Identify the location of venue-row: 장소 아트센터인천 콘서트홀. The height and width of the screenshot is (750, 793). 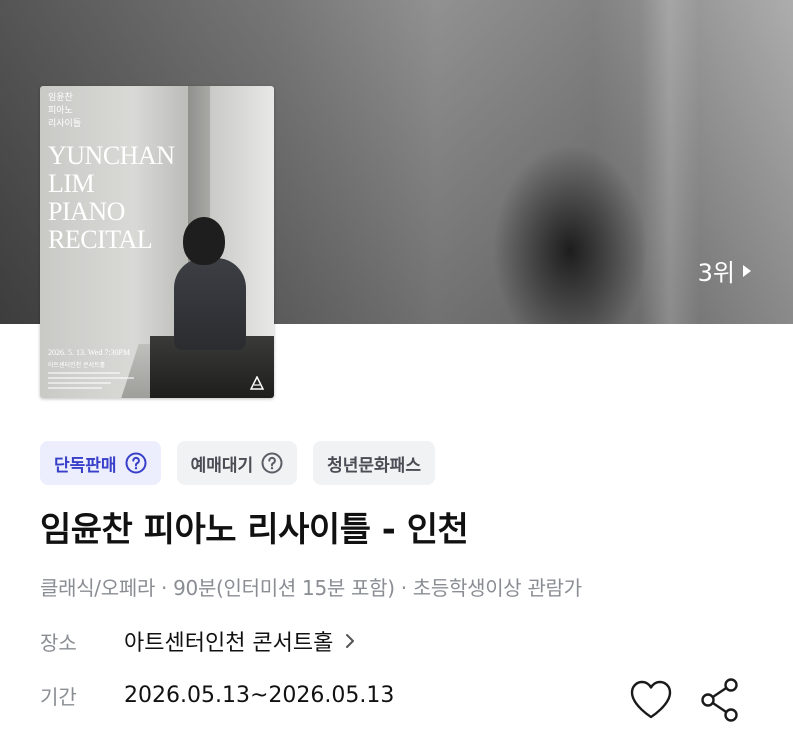
(197, 641).